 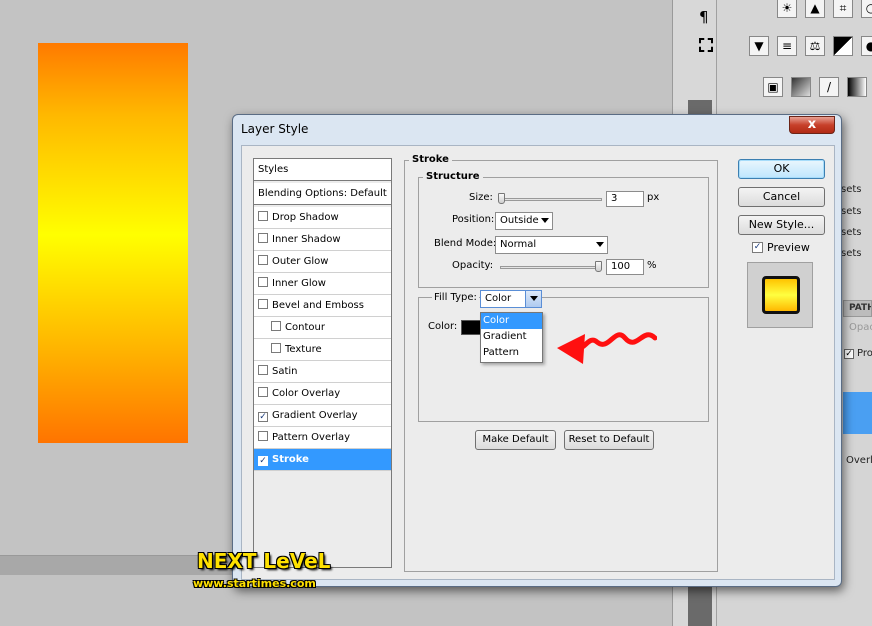 I want to click on style-item-texture: Texture, so click(x=322, y=350).